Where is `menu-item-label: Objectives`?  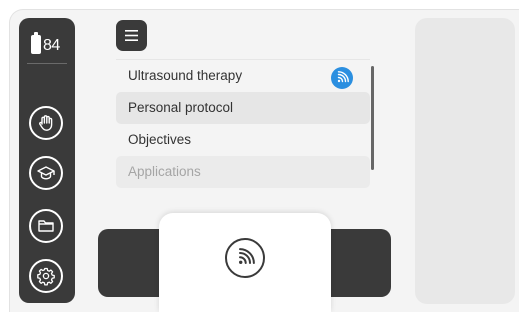
menu-item-label: Objectives is located at coordinates (160, 139).